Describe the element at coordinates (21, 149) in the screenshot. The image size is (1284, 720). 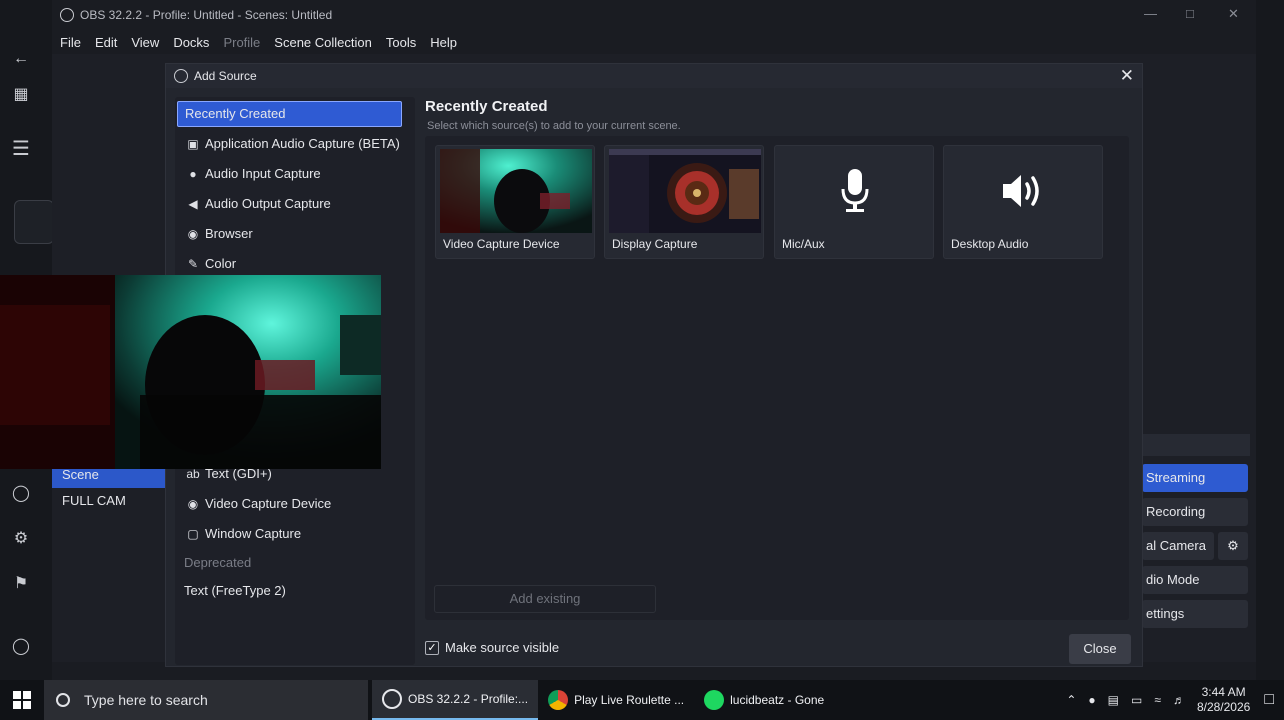
I see `hamburger-menu-icon: ☰` at that location.